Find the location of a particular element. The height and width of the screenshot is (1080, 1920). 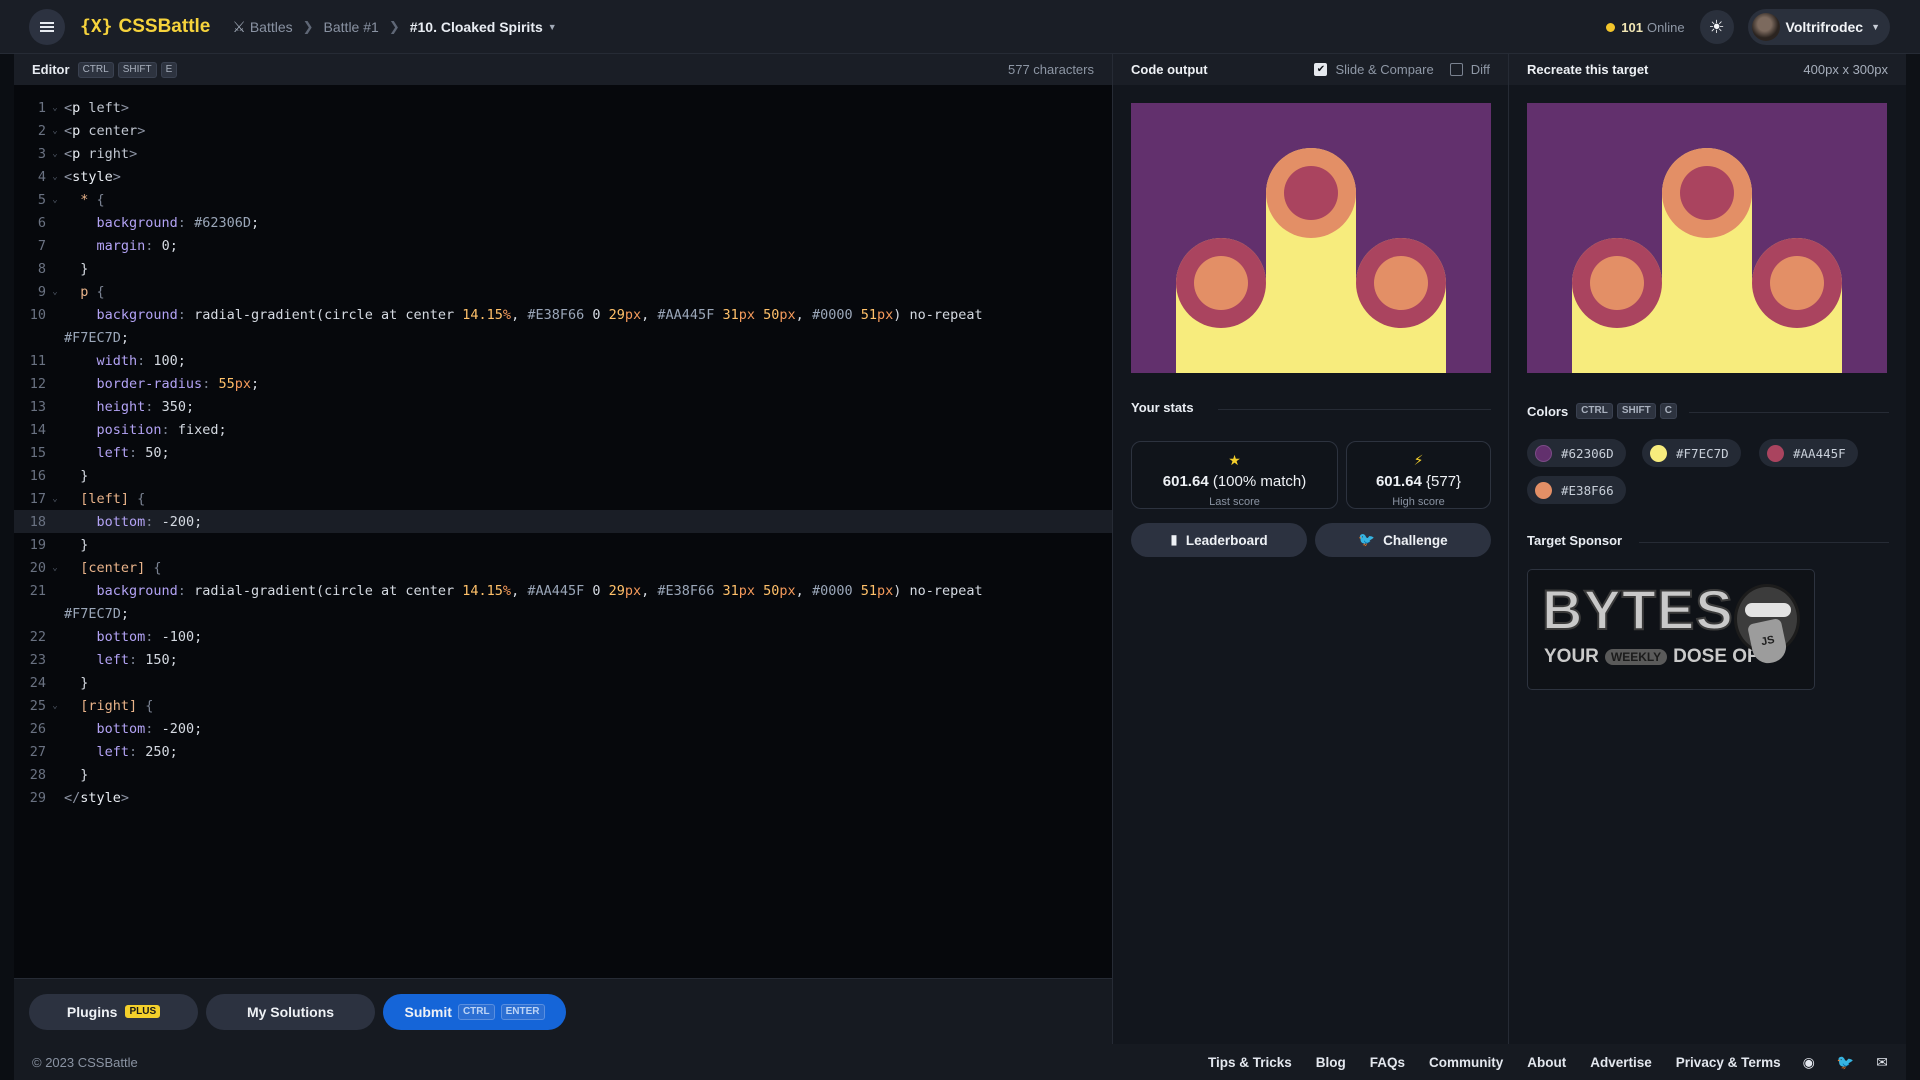

slide-compare-toggle: ✔ Slide & Compare is located at coordinates (1374, 69).